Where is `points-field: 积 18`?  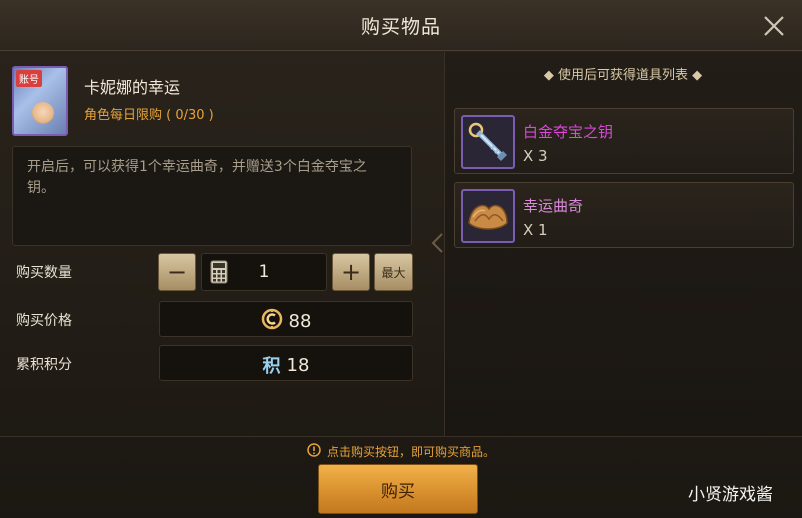
points-field: 积 18 is located at coordinates (286, 363).